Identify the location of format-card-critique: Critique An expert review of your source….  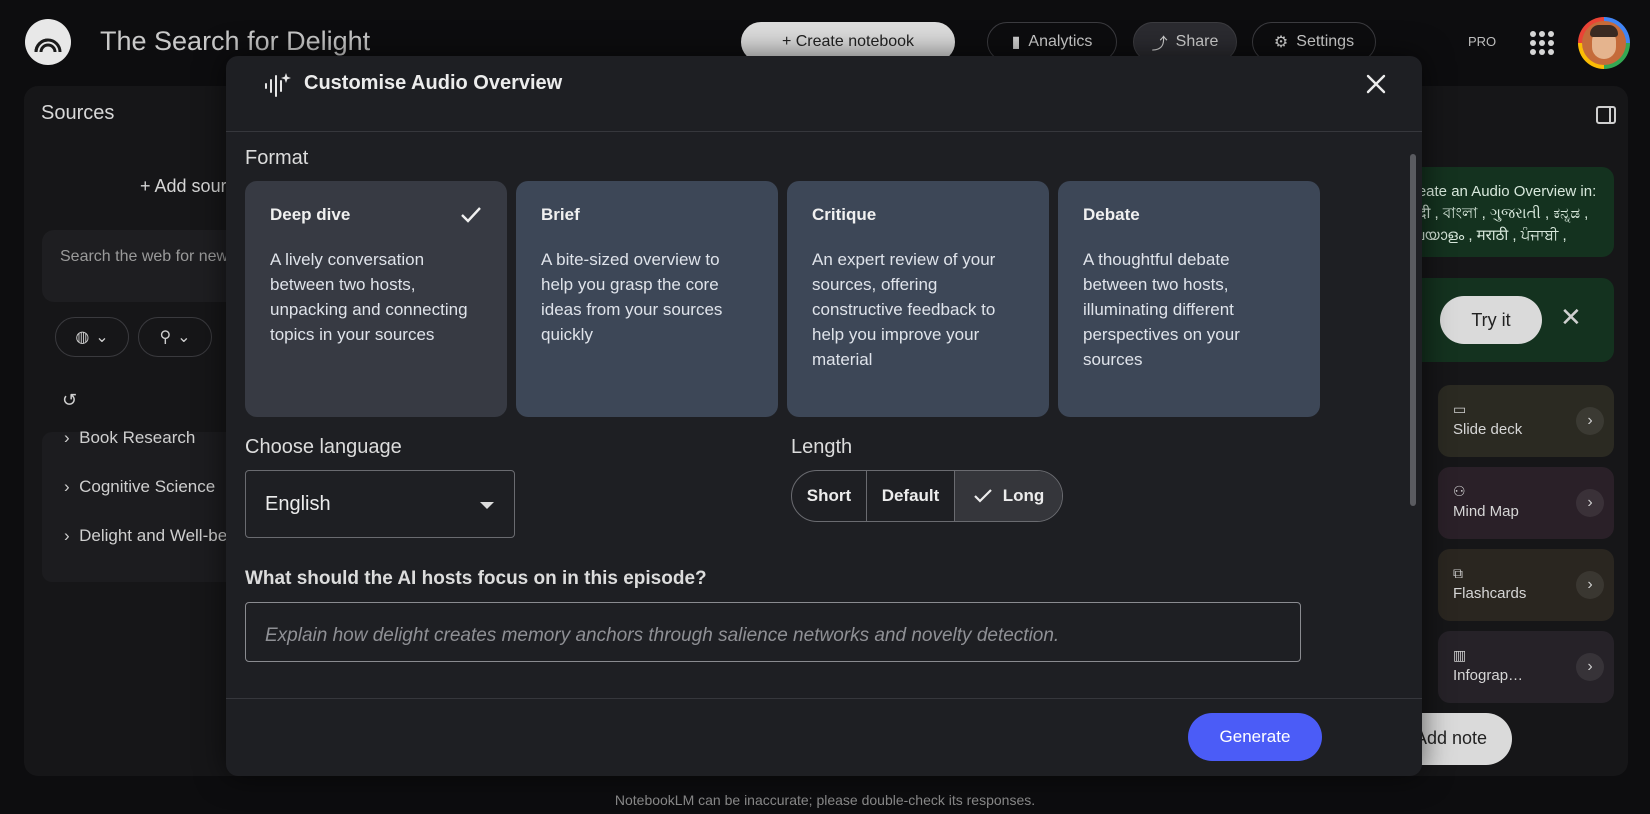
(918, 299).